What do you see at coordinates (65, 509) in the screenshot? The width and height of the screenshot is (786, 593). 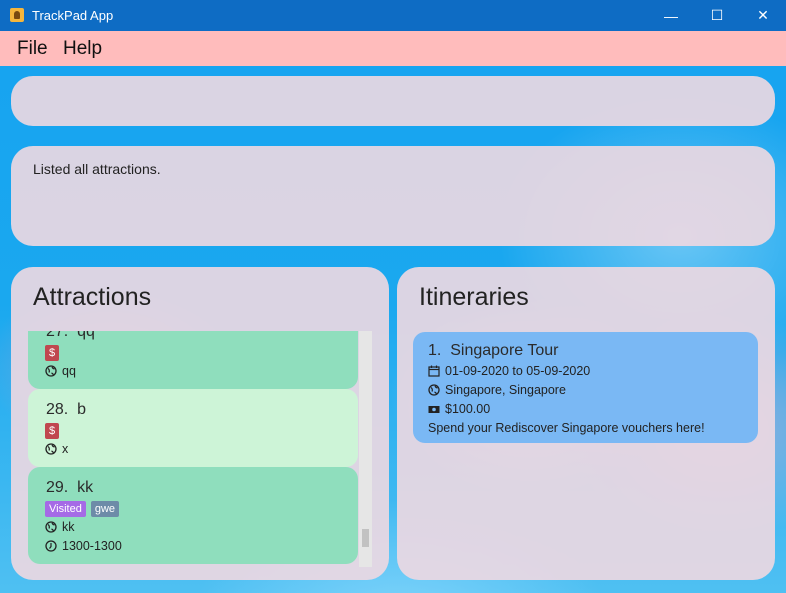 I see `tag-visited: Visited` at bounding box center [65, 509].